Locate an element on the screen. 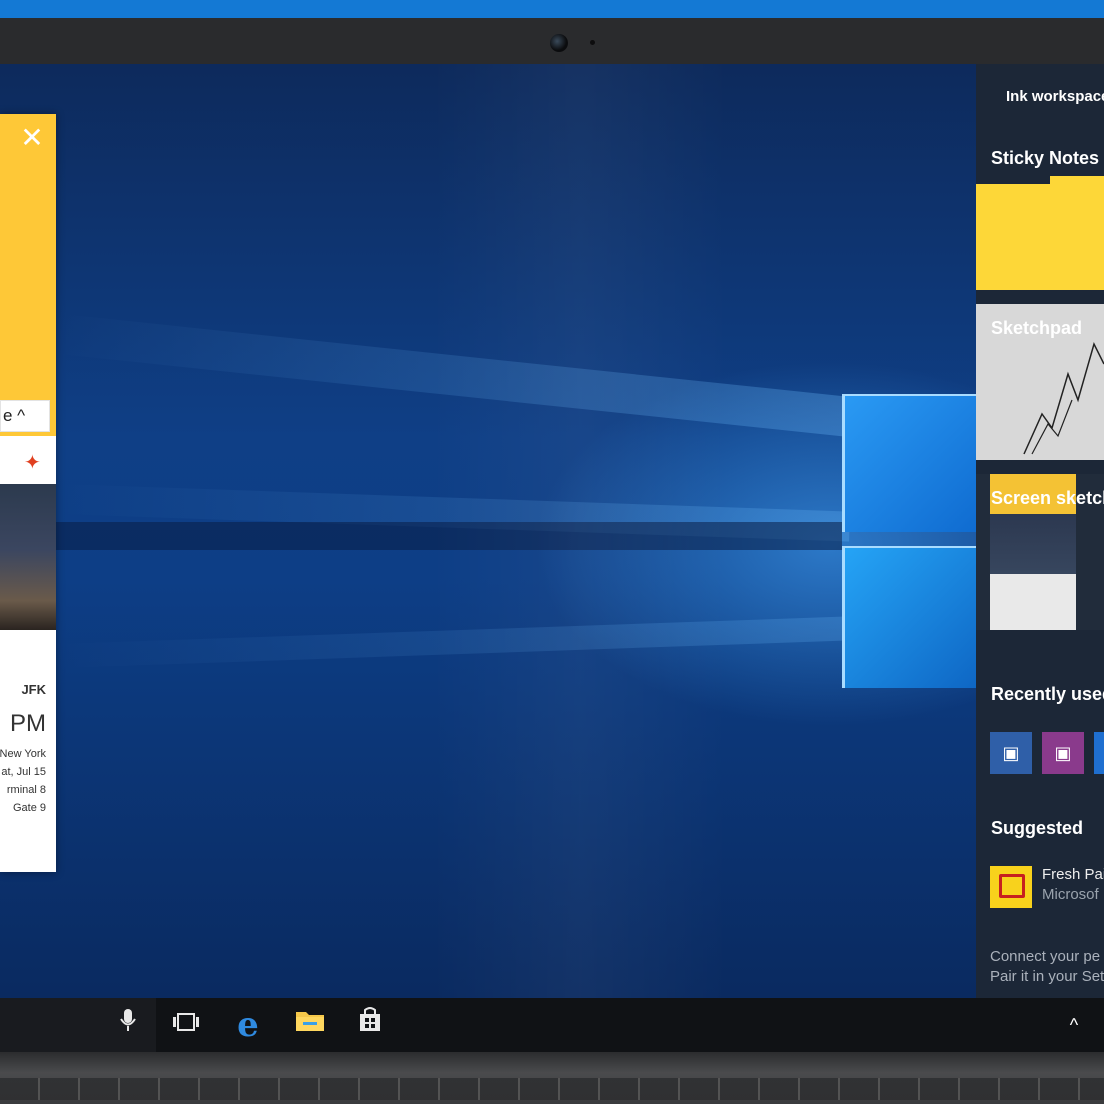  teams-like-app-icon: ▣ is located at coordinates (1011, 753).